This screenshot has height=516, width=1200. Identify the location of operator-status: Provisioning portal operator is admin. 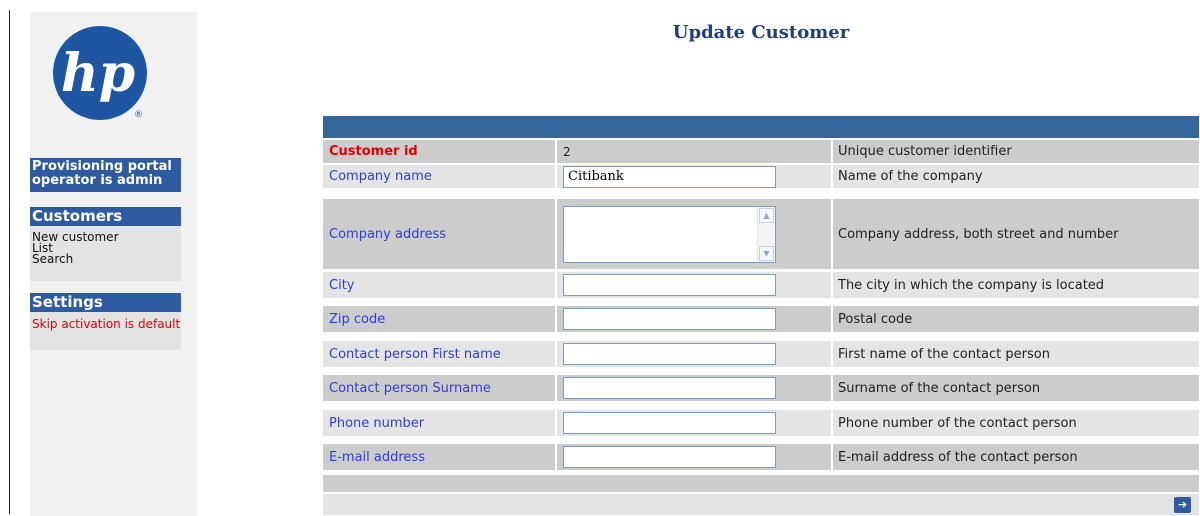
(105, 175).